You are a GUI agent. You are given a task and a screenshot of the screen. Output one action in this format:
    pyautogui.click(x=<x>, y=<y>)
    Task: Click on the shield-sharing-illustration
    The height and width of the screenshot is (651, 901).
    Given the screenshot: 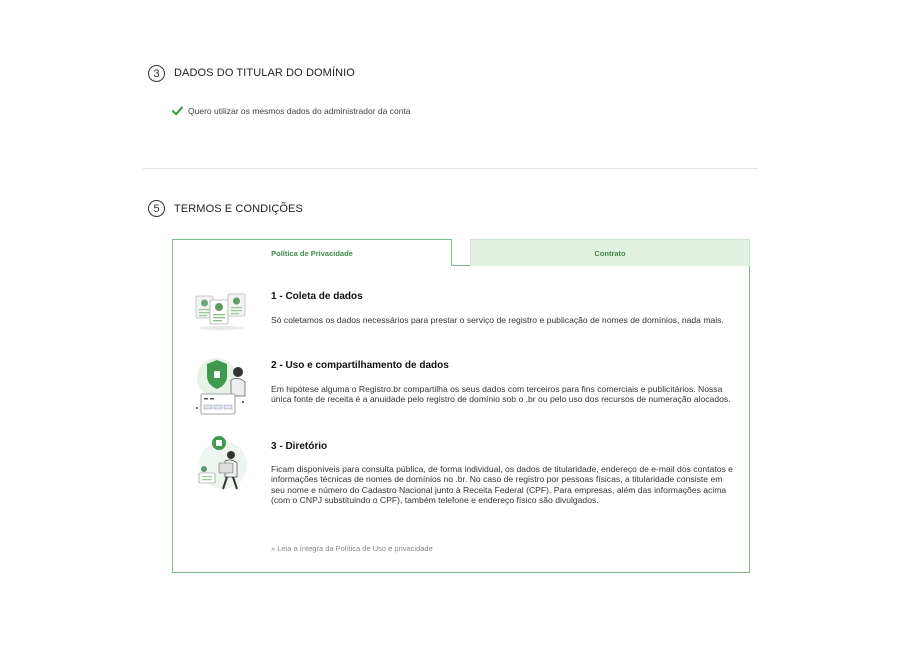 What is the action you would take?
    pyautogui.click(x=221, y=387)
    